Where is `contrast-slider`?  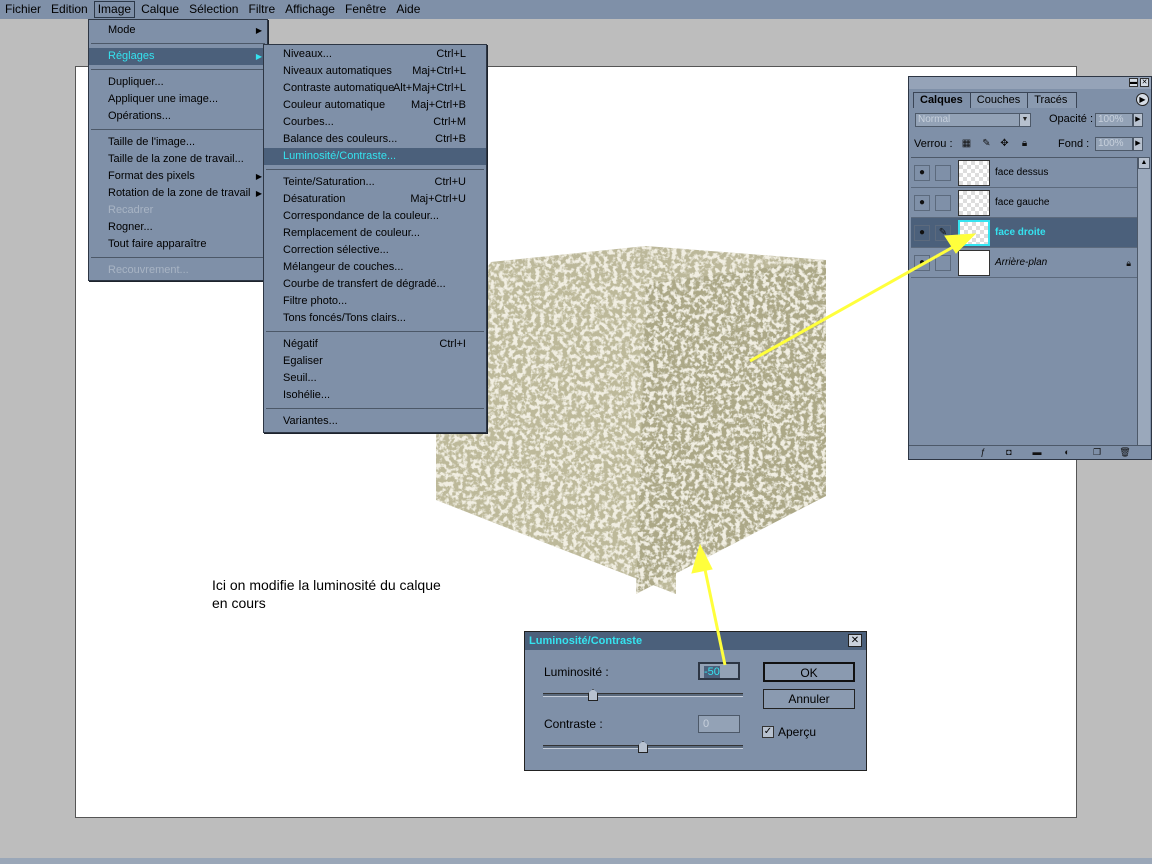 contrast-slider is located at coordinates (643, 747).